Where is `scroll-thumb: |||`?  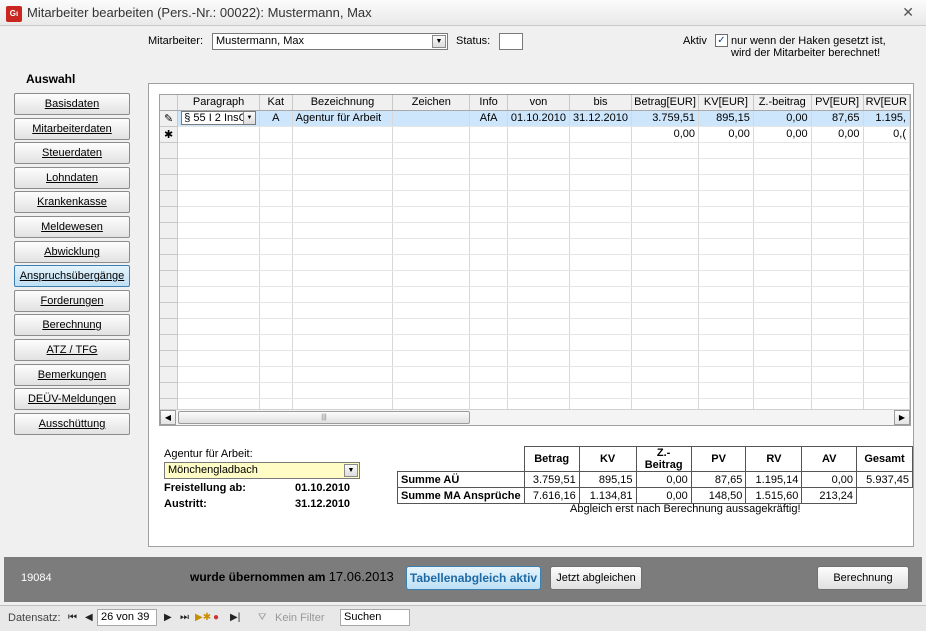 scroll-thumb: ||| is located at coordinates (324, 417).